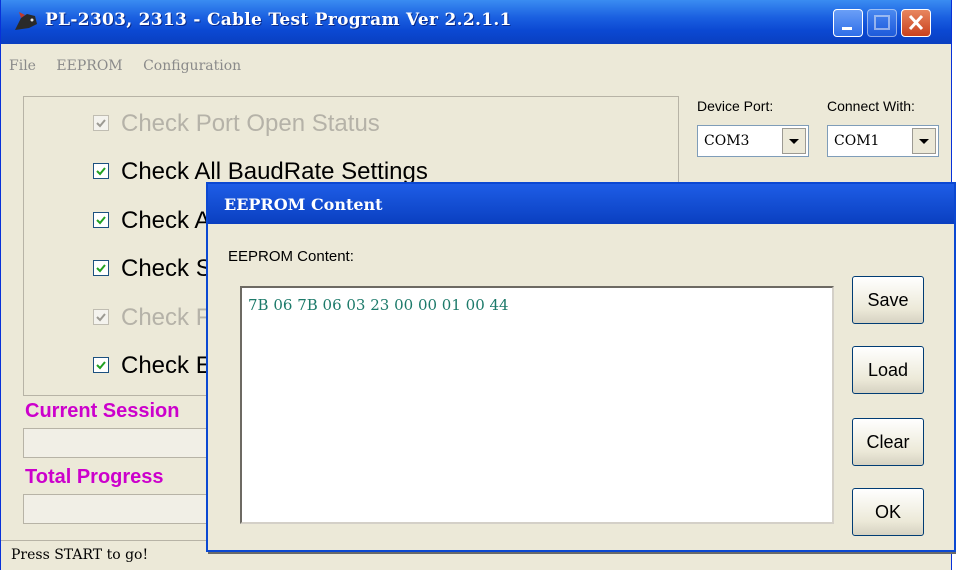 This screenshot has width=956, height=570. What do you see at coordinates (89, 66) in the screenshot?
I see `menu-eeprom: EEPROM` at bounding box center [89, 66].